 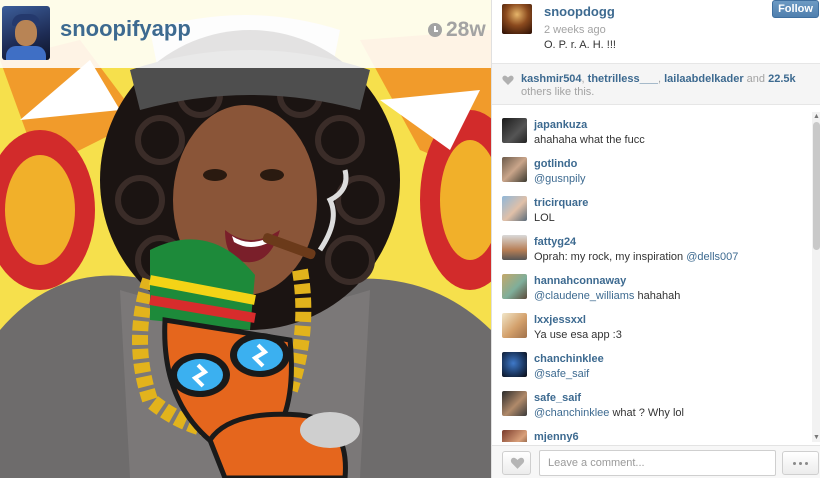 What do you see at coordinates (623, 79) in the screenshot?
I see `liker-link: thetrilless___` at bounding box center [623, 79].